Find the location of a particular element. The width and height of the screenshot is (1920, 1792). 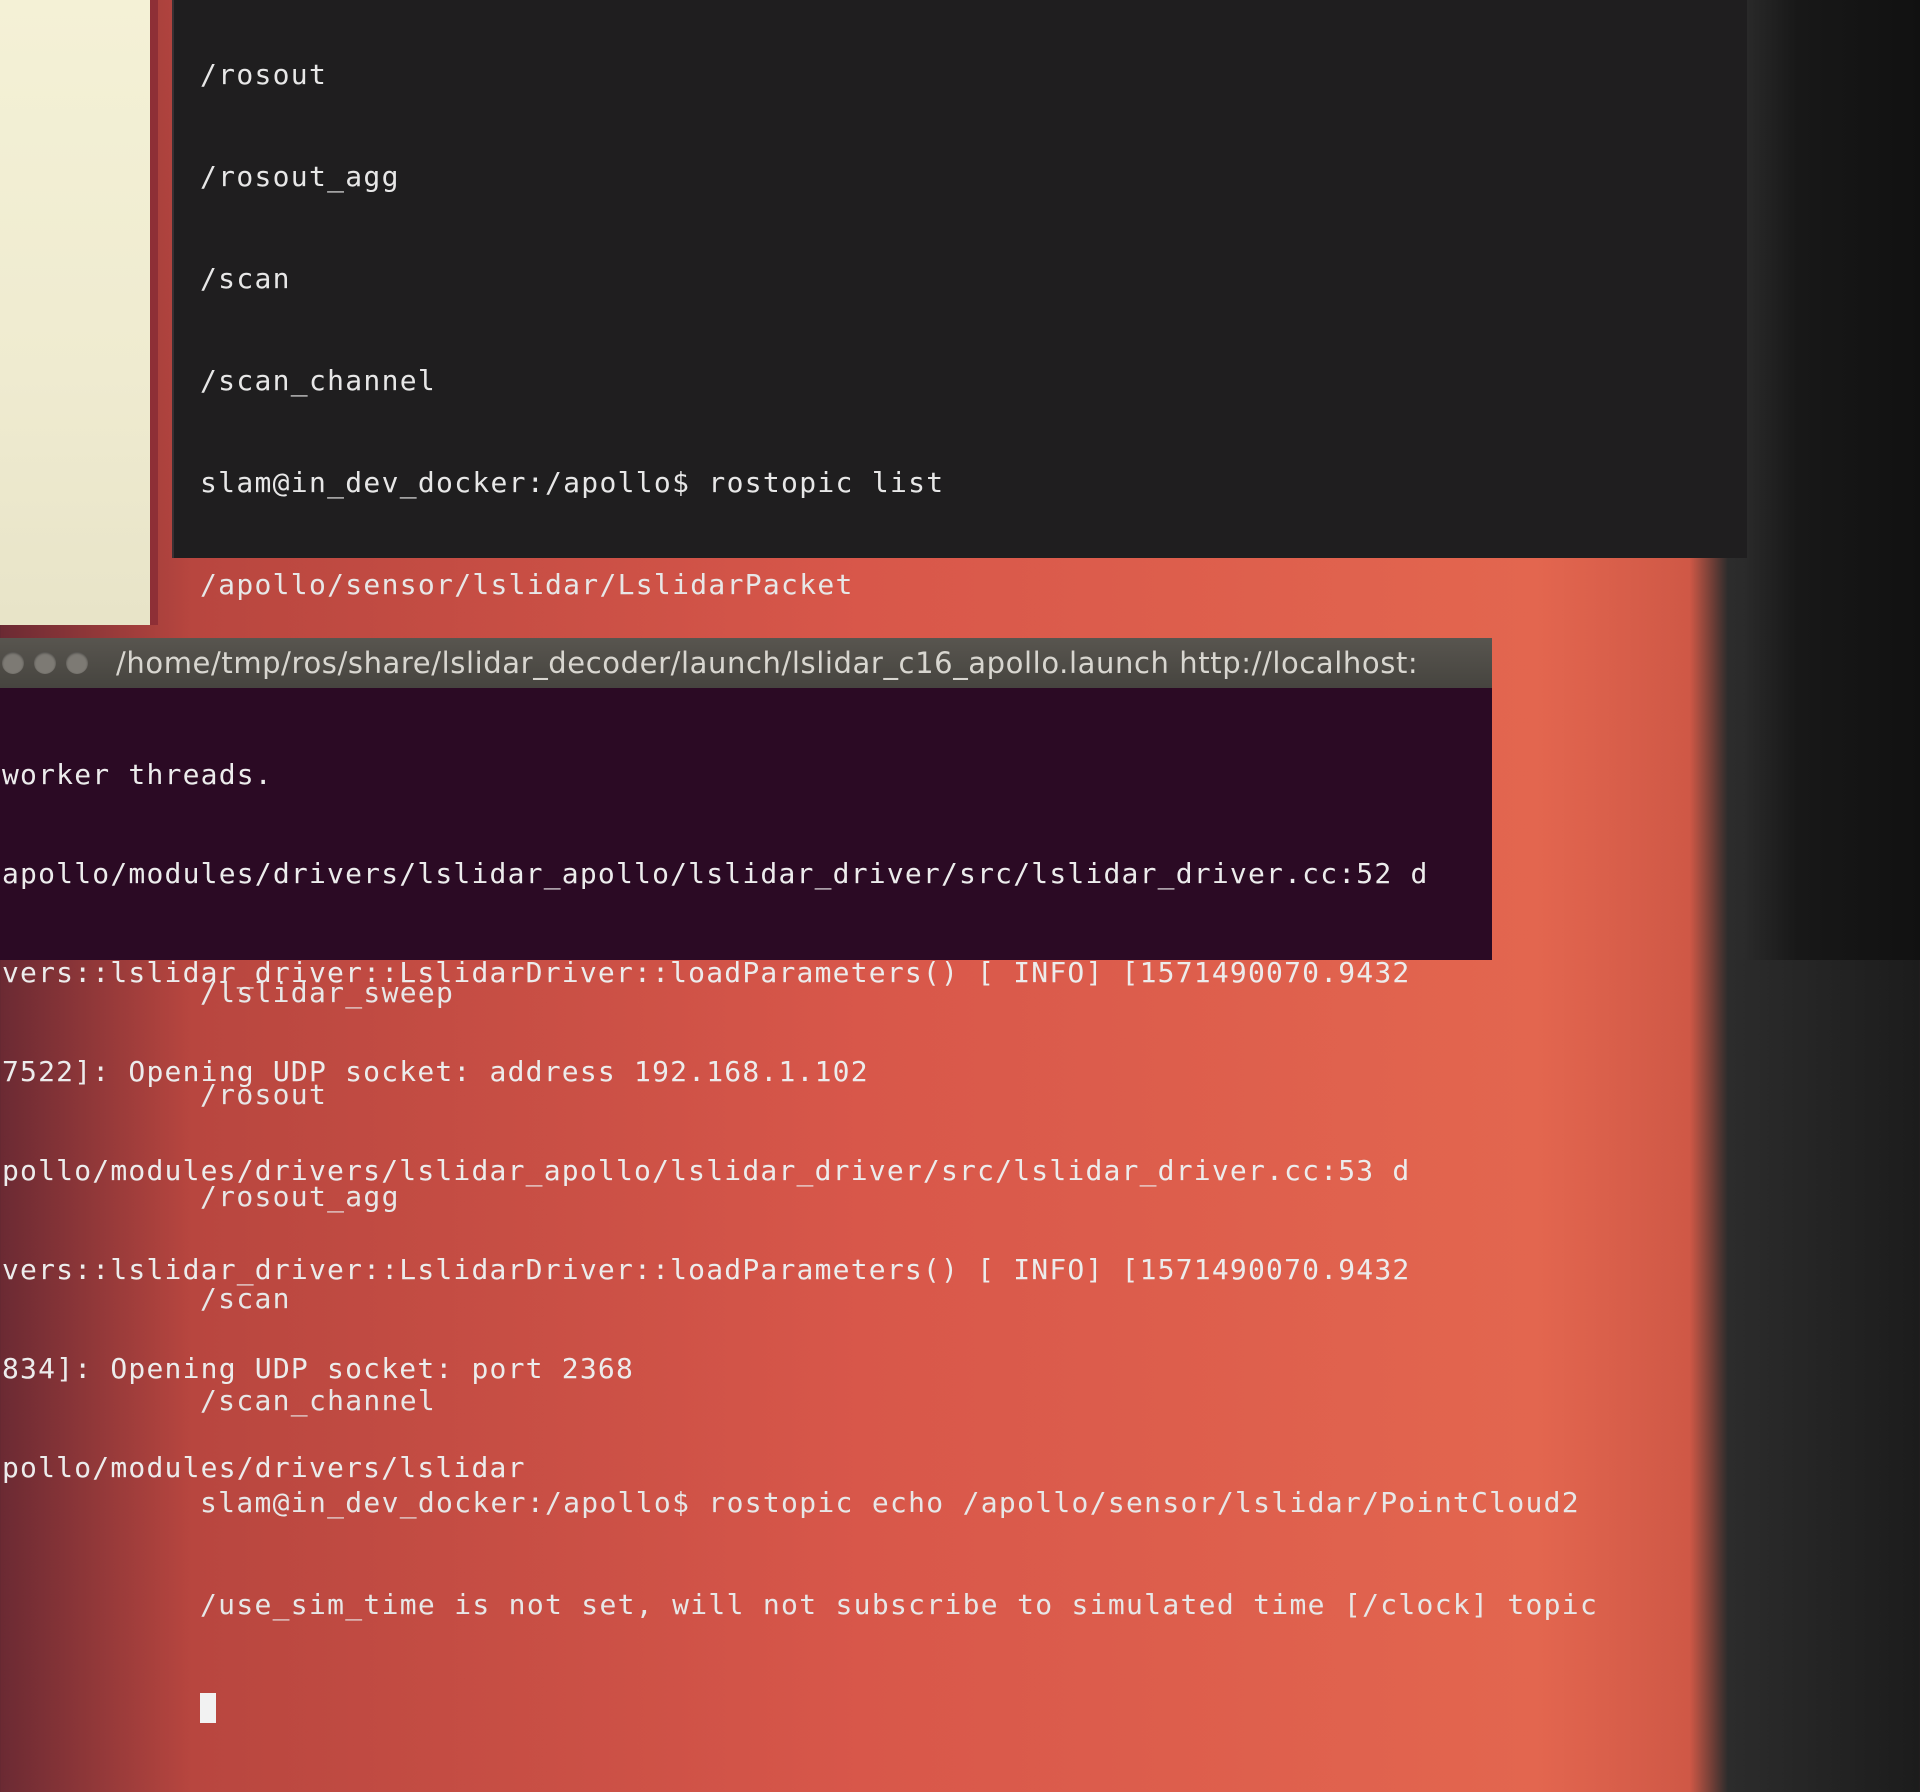

maximize-icon is located at coordinates (77, 663).